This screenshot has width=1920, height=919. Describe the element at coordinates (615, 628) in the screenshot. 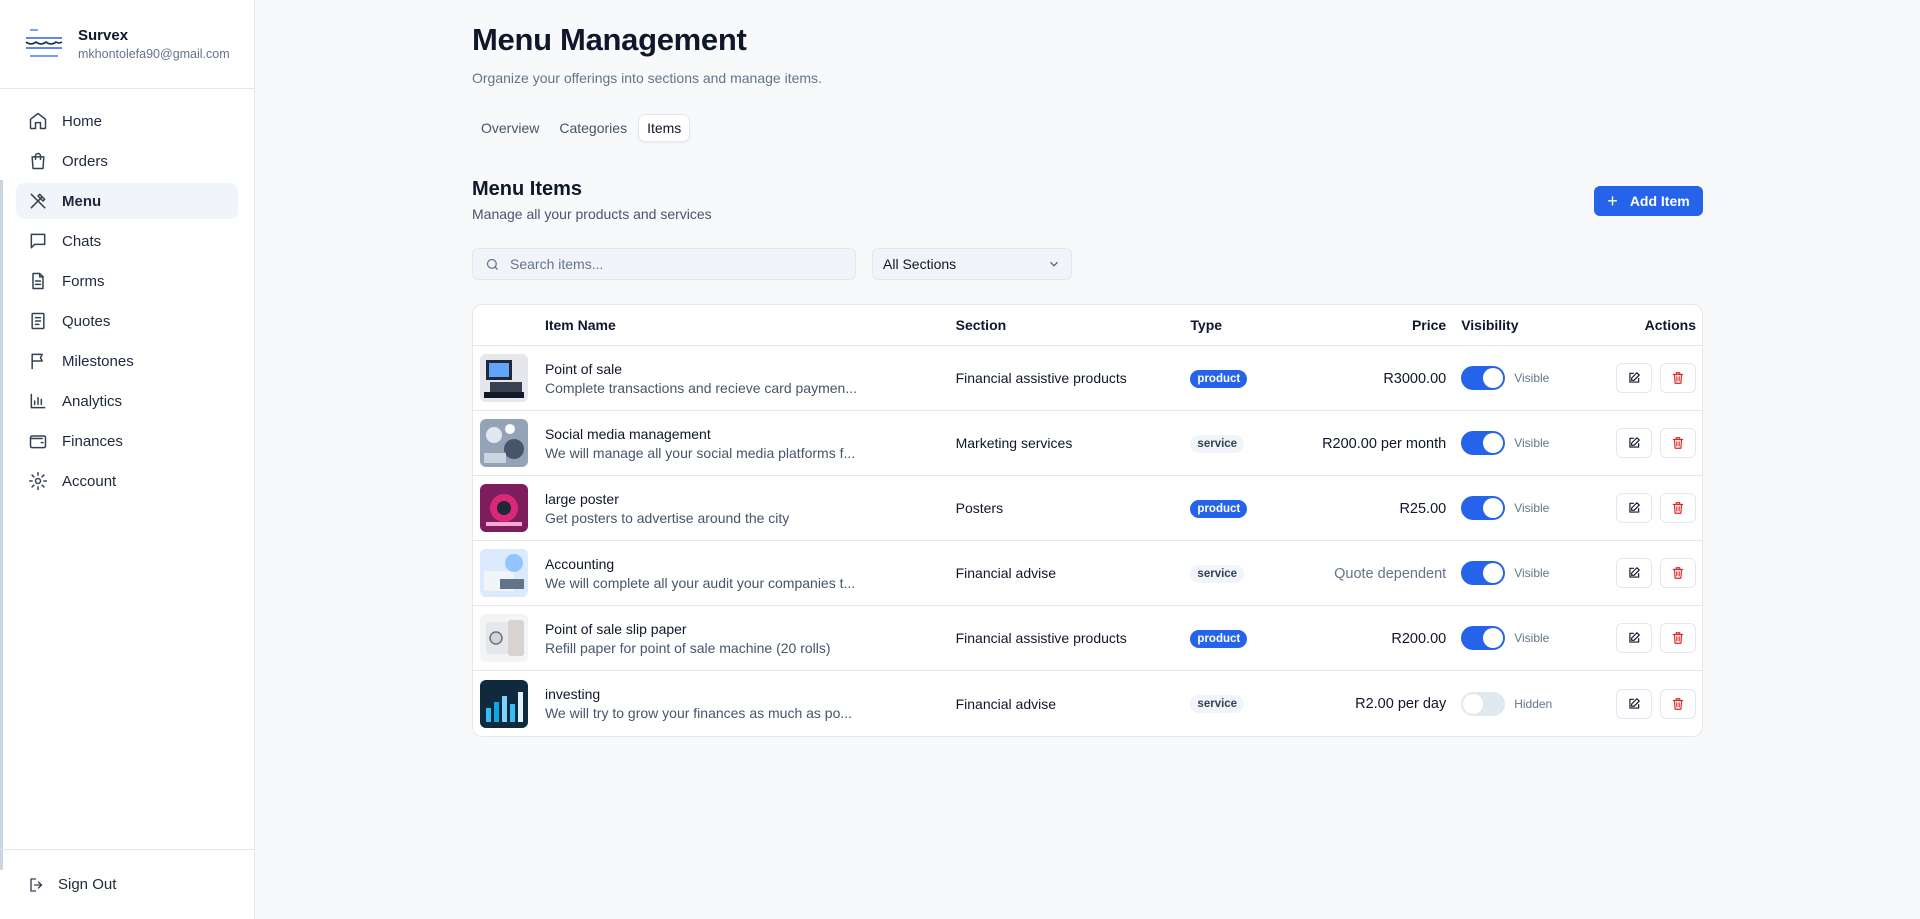

I see `item-name: Point of sale slip paper` at that location.